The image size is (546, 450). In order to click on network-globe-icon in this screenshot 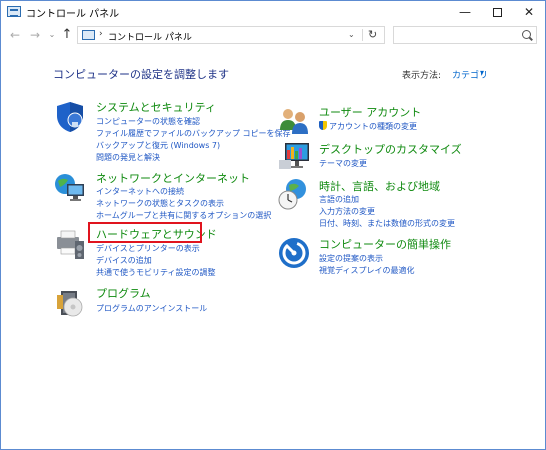, I will do `click(70, 188)`.